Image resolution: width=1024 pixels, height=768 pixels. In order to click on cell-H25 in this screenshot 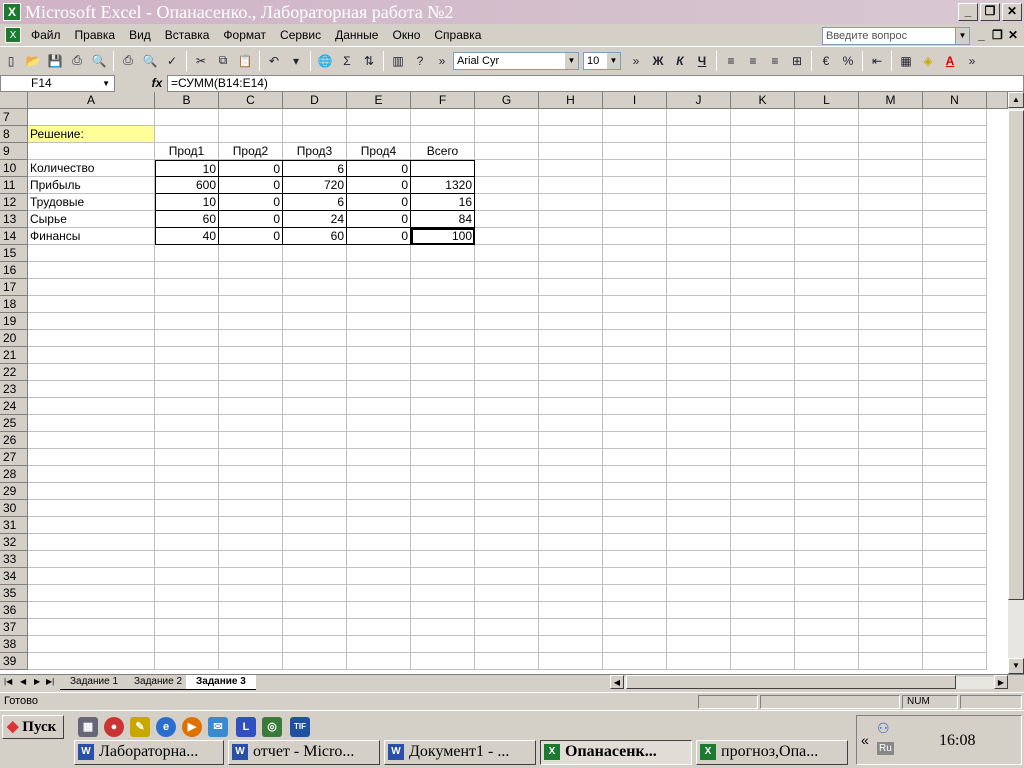, I will do `click(571, 423)`.